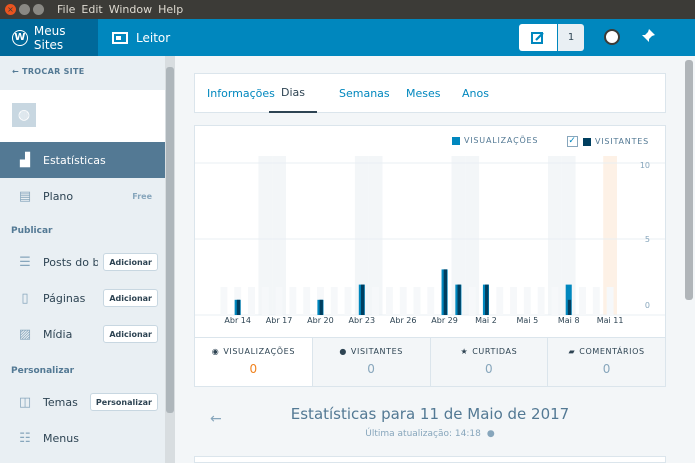 Image resolution: width=695 pixels, height=463 pixels. What do you see at coordinates (43, 371) in the screenshot?
I see `section-personalize: Personalizar` at bounding box center [43, 371].